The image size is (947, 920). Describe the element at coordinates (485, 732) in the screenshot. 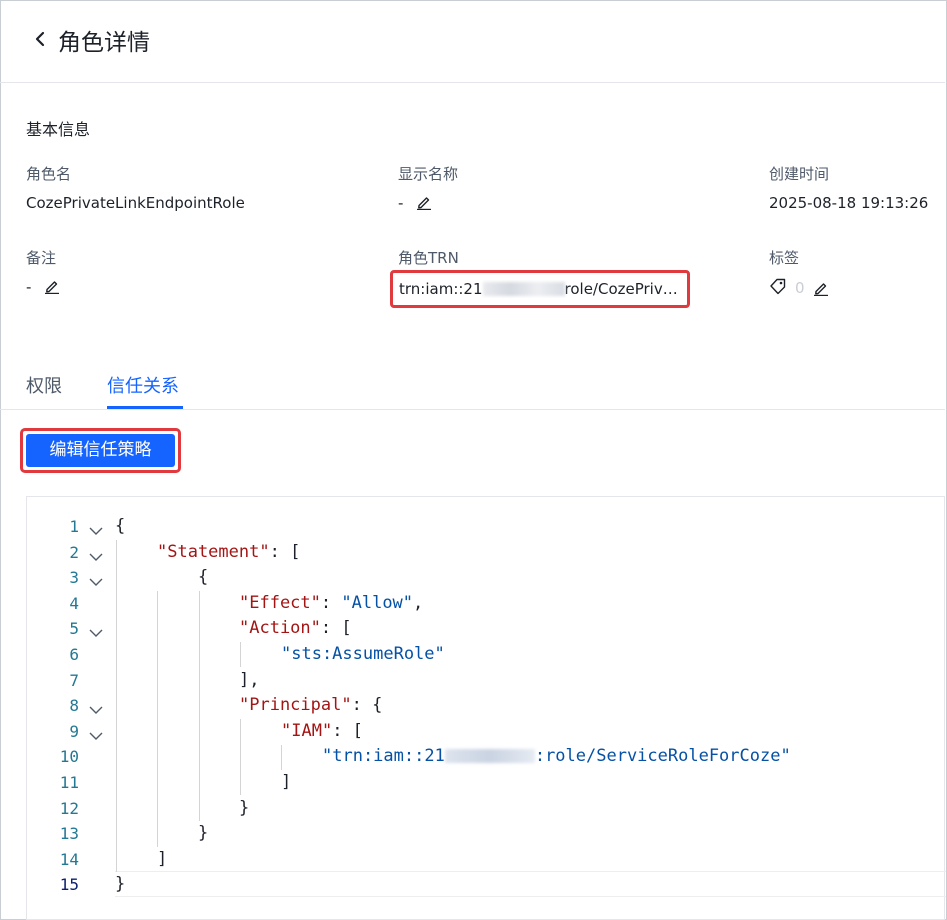

I see `code-line: 9 "IAM": [` at that location.